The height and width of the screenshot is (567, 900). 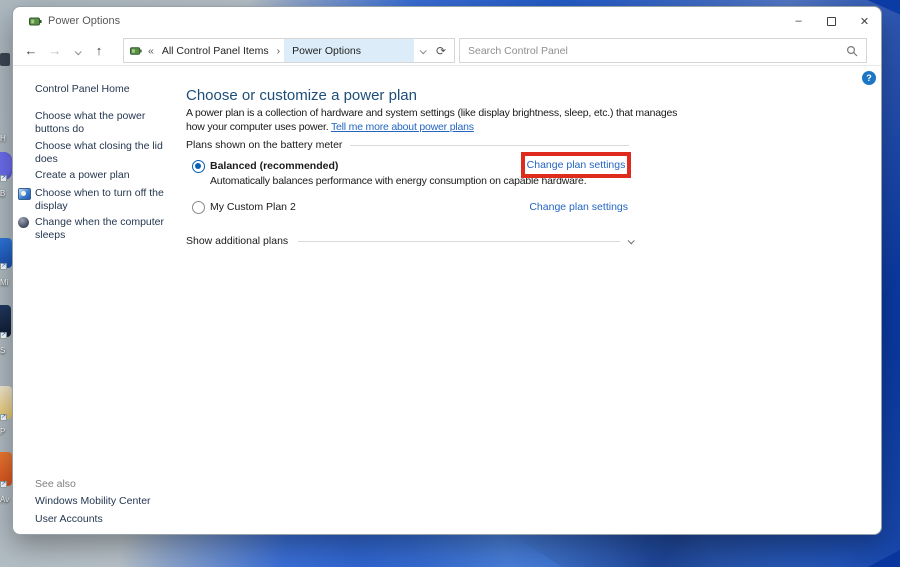 What do you see at coordinates (402, 127) in the screenshot?
I see `tell-me-more-link: Tell me more about power plans` at bounding box center [402, 127].